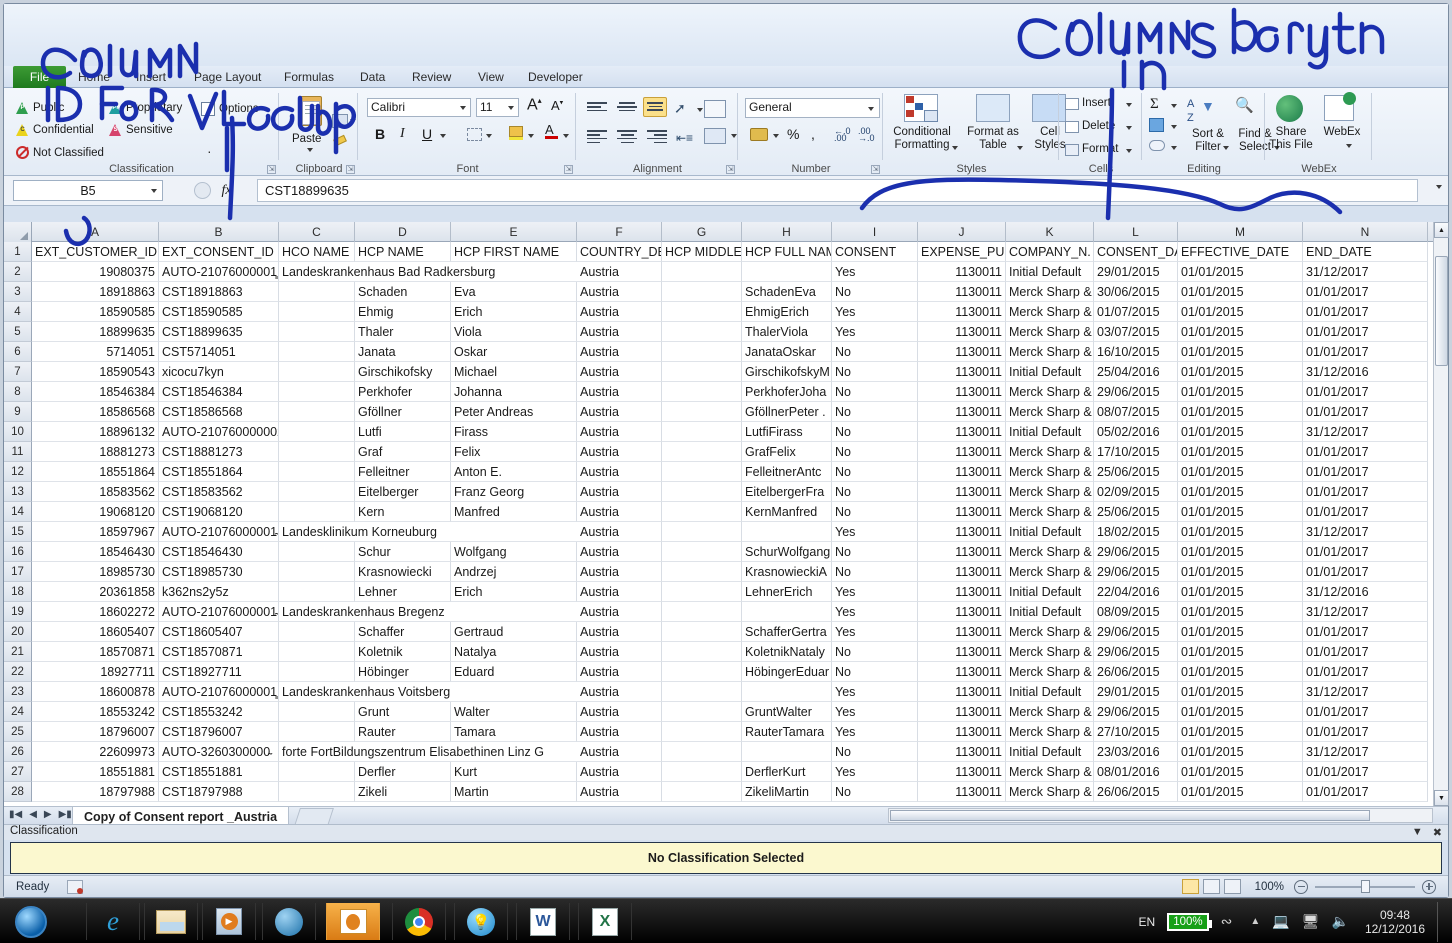  What do you see at coordinates (403, 592) in the screenshot?
I see `grid-cell: Lehner` at bounding box center [403, 592].